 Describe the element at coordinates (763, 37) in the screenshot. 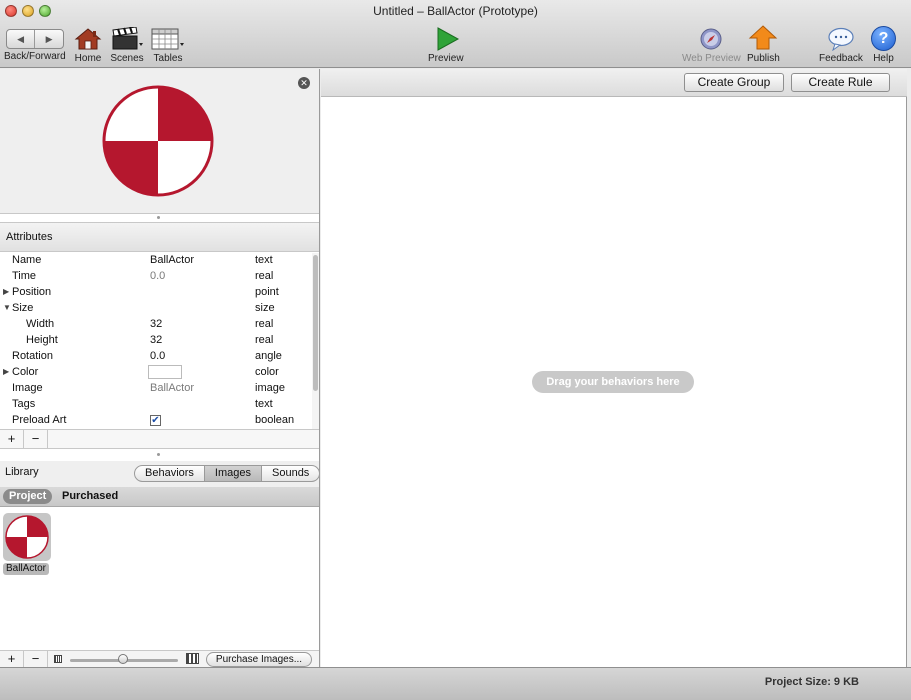

I see `upload-arrow-icon` at that location.